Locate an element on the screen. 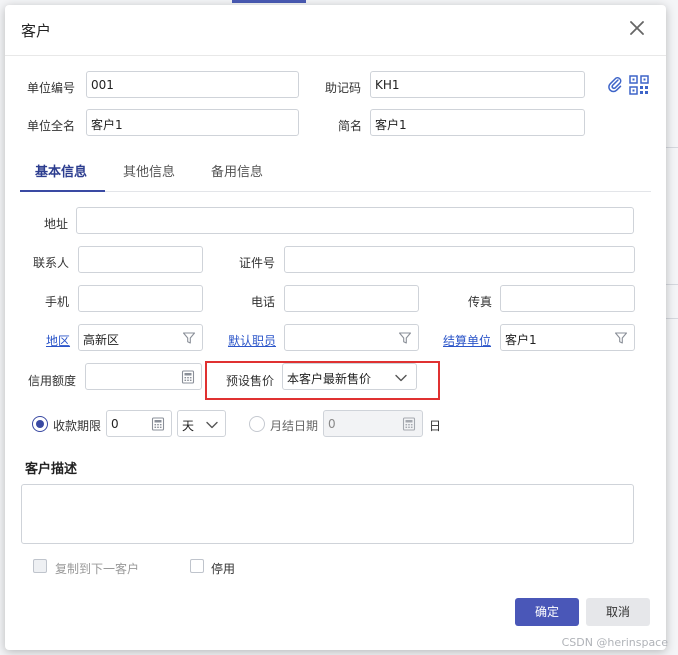 The height and width of the screenshot is (655, 678). monthly-settle-radio is located at coordinates (257, 424).